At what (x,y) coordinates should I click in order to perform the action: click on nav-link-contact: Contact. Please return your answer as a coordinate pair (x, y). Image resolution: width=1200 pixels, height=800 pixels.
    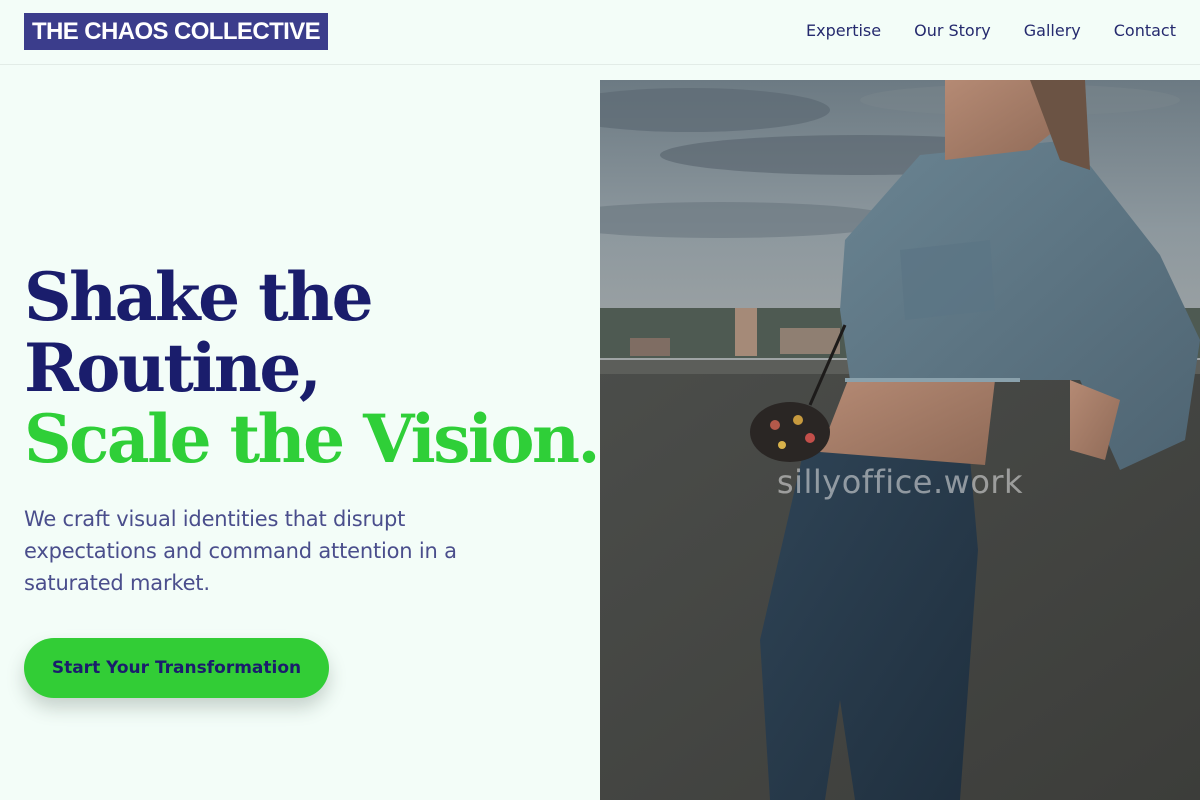
    Looking at the image, I should click on (1145, 31).